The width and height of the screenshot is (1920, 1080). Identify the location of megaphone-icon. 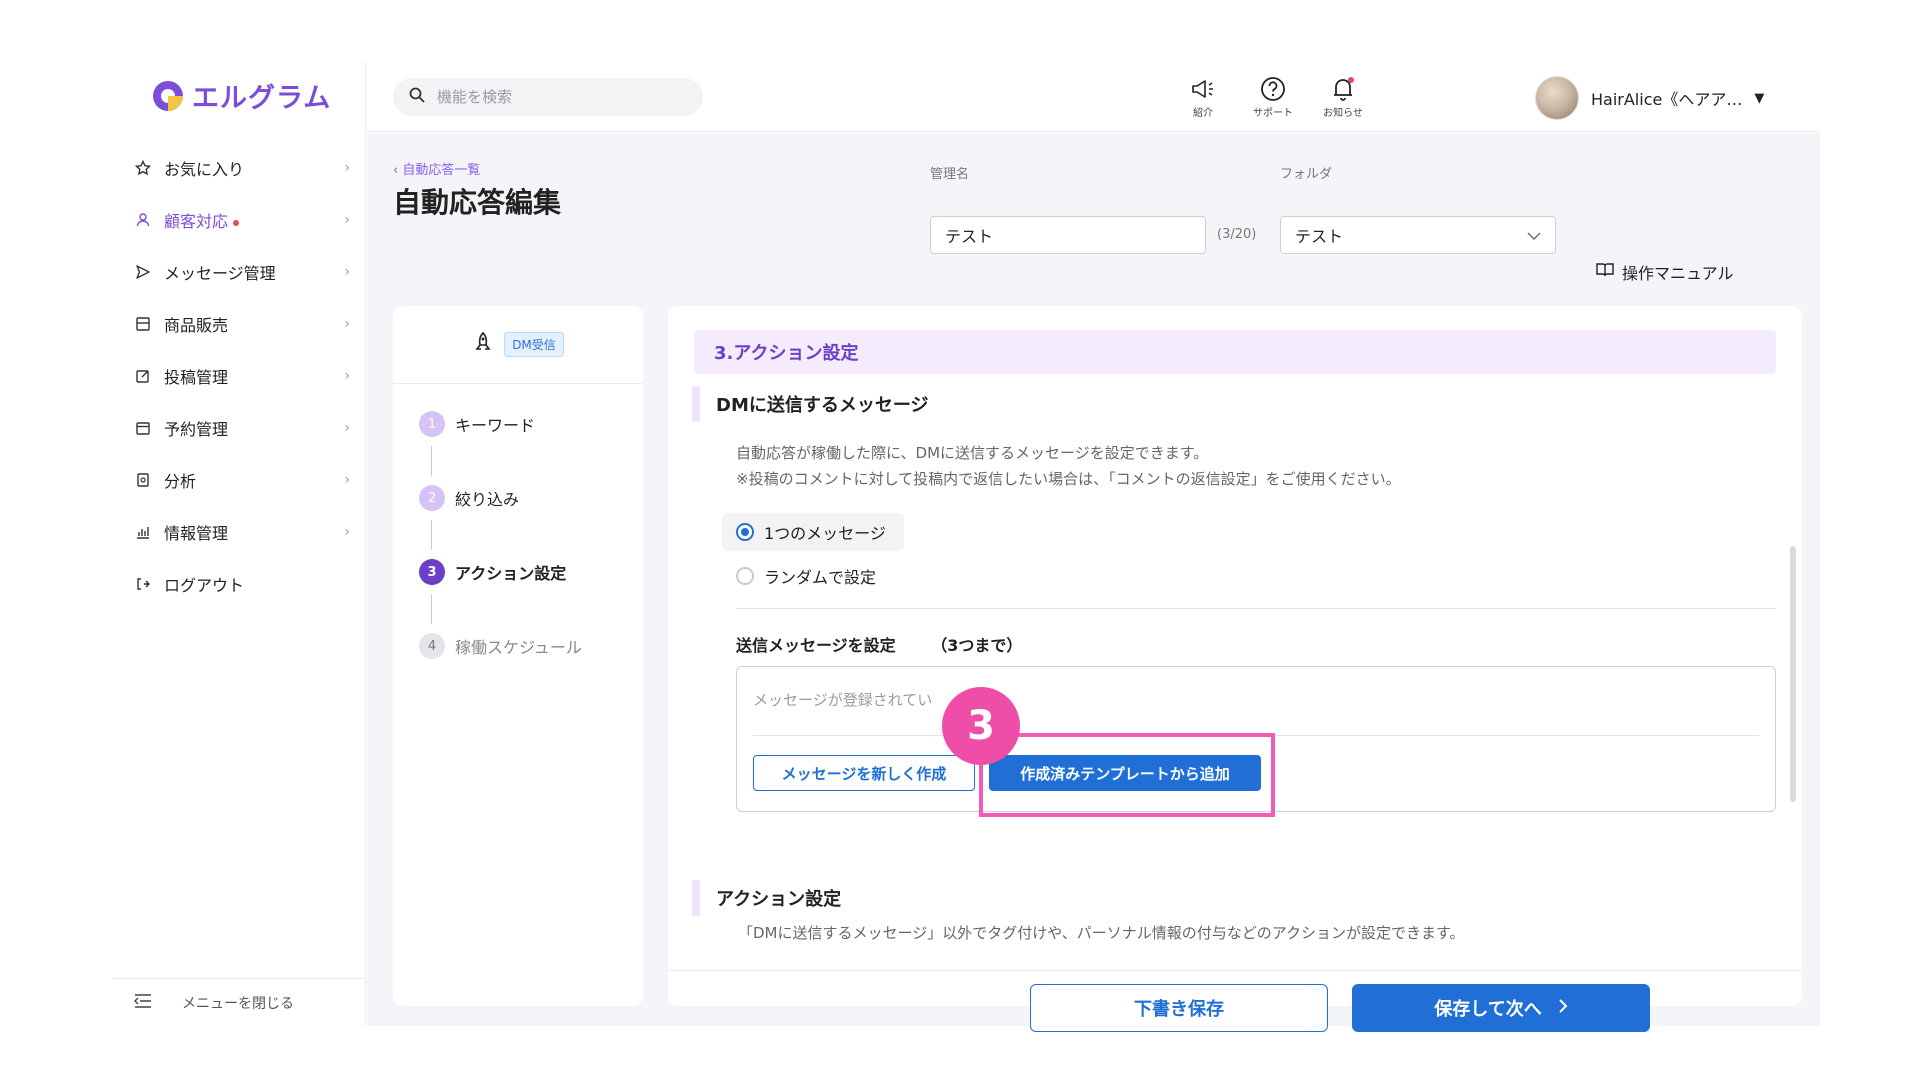
(1203, 89).